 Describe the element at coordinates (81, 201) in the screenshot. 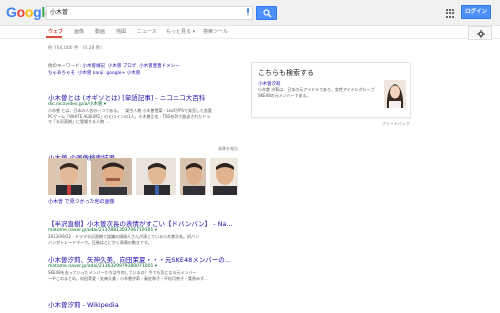

I see `more-images-link: 小木曽 で見つかった他の画像` at that location.